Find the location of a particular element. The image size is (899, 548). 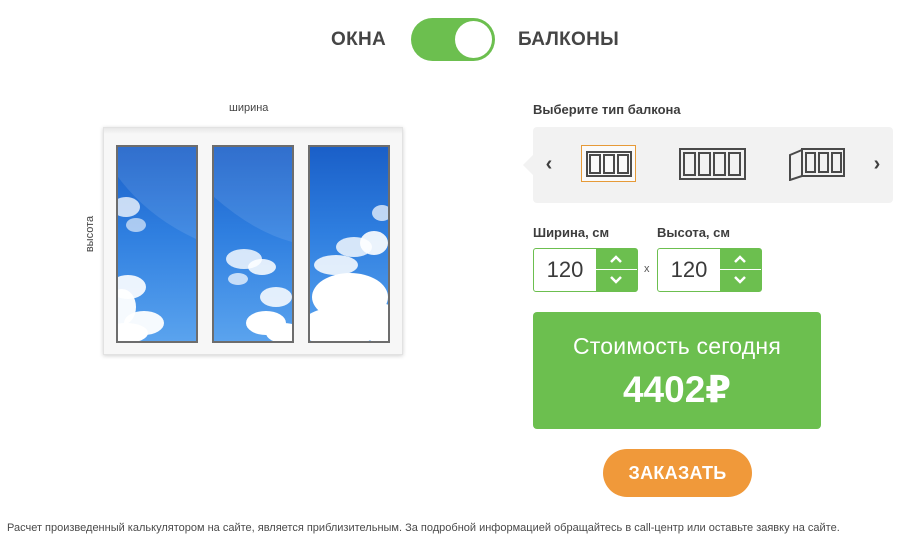

balcony-4-section-icon is located at coordinates (712, 164).